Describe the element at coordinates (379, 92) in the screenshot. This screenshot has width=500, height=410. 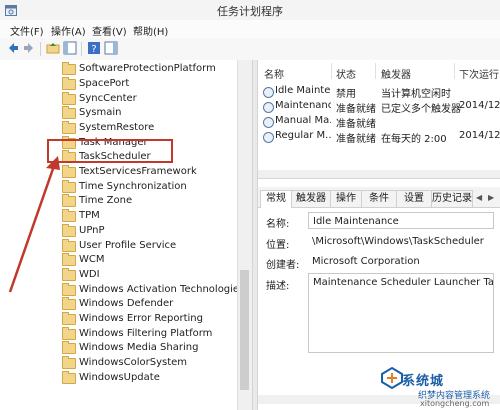
I see `task-row: Idle Mainte... 禁用 当计算机空闲时` at that location.